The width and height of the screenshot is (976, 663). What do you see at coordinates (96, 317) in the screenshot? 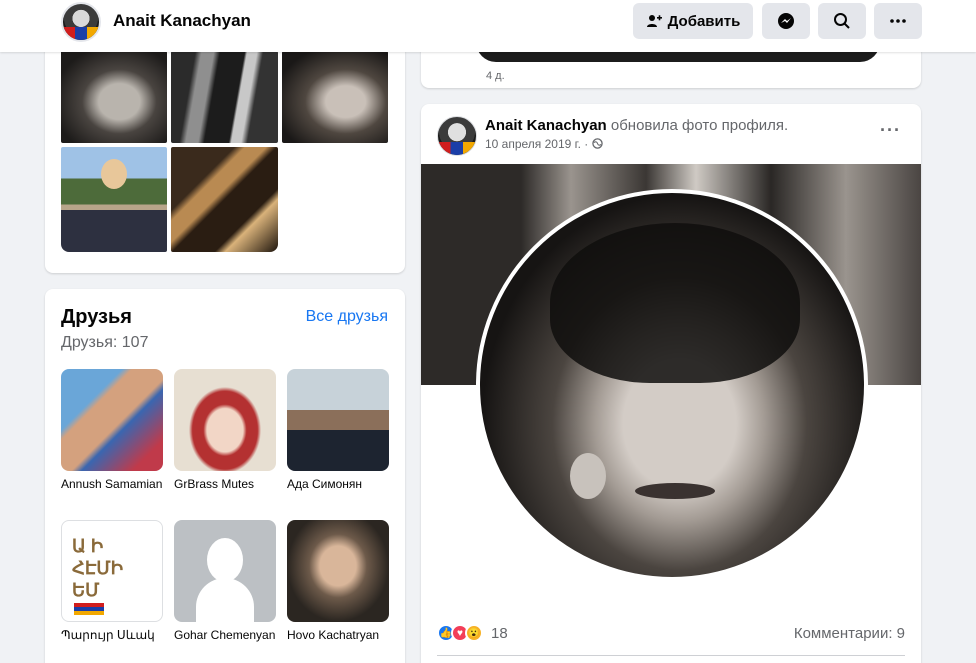
I see `friends-title: Друзья` at bounding box center [96, 317].